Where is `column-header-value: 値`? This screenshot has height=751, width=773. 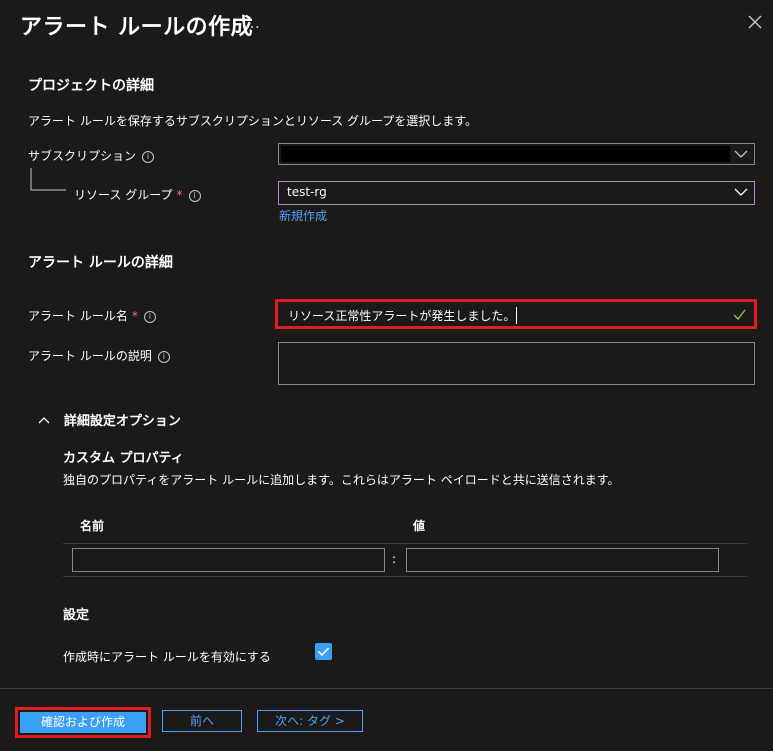 column-header-value: 値 is located at coordinates (419, 526).